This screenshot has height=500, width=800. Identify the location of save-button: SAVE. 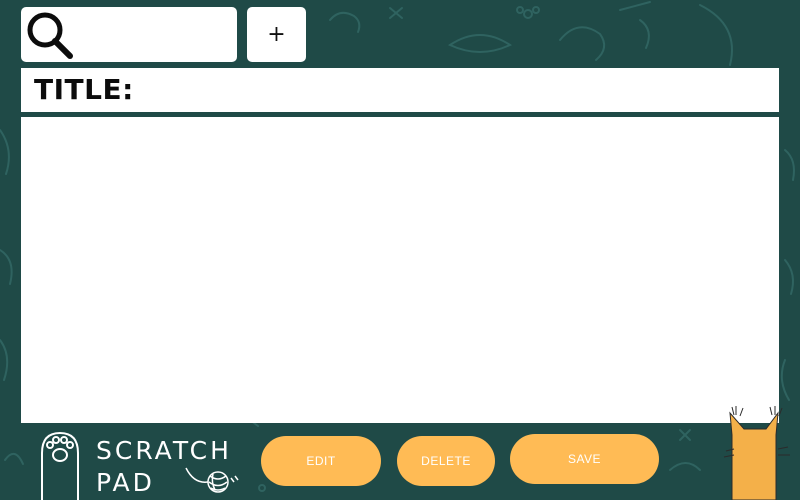
(584, 459).